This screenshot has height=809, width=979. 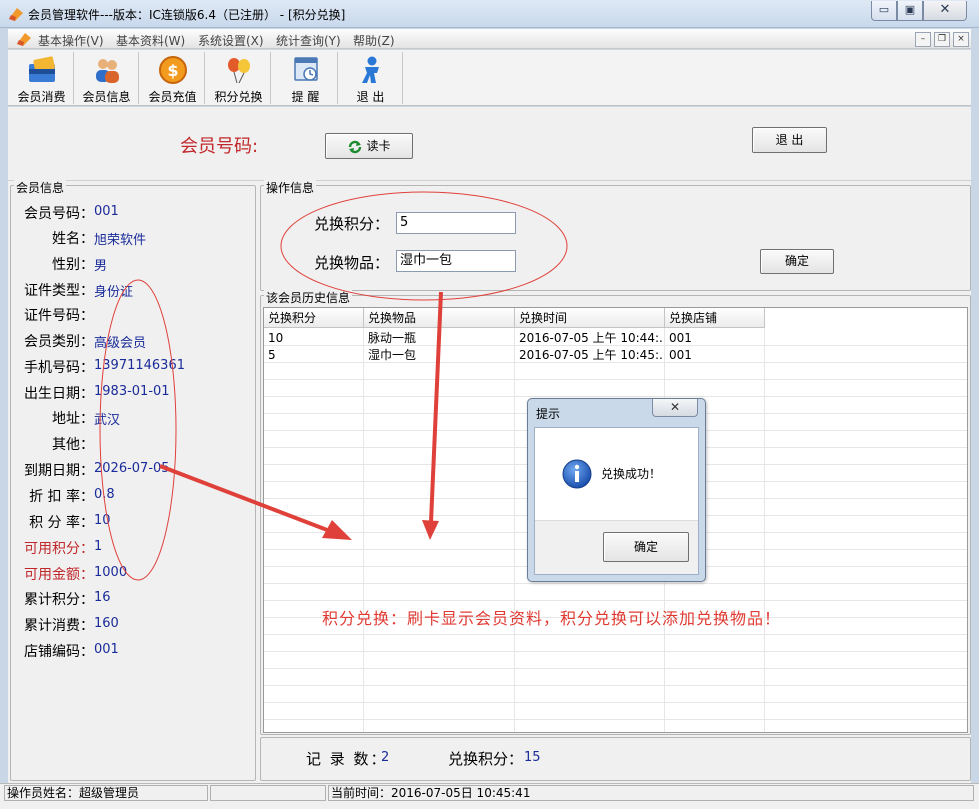 What do you see at coordinates (42, 78) in the screenshot?
I see `toolbar-member-consume: 会员消费` at bounding box center [42, 78].